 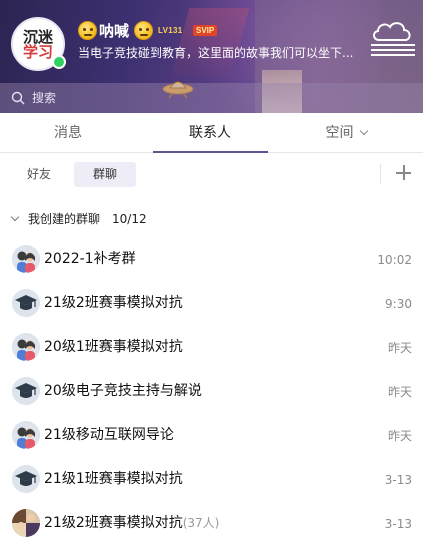 I want to click on group-name: 21级2班赛事模拟对抗, so click(x=113, y=303).